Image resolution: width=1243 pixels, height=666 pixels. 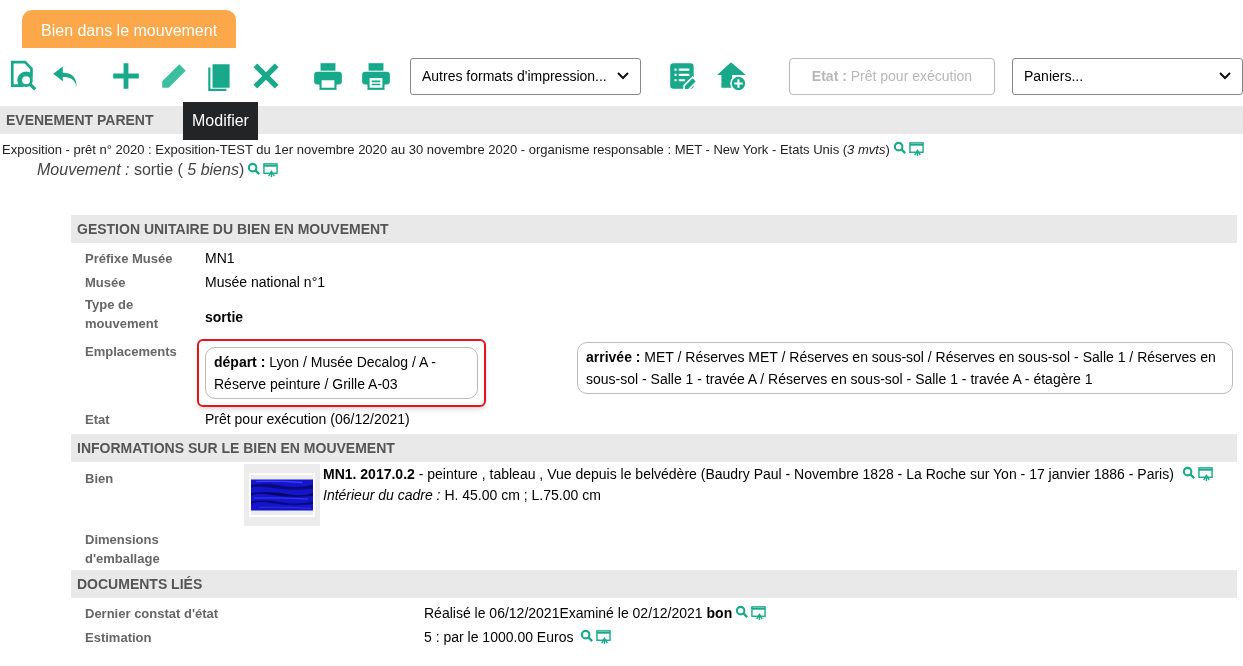 I want to click on add-icon, so click(x=126, y=76).